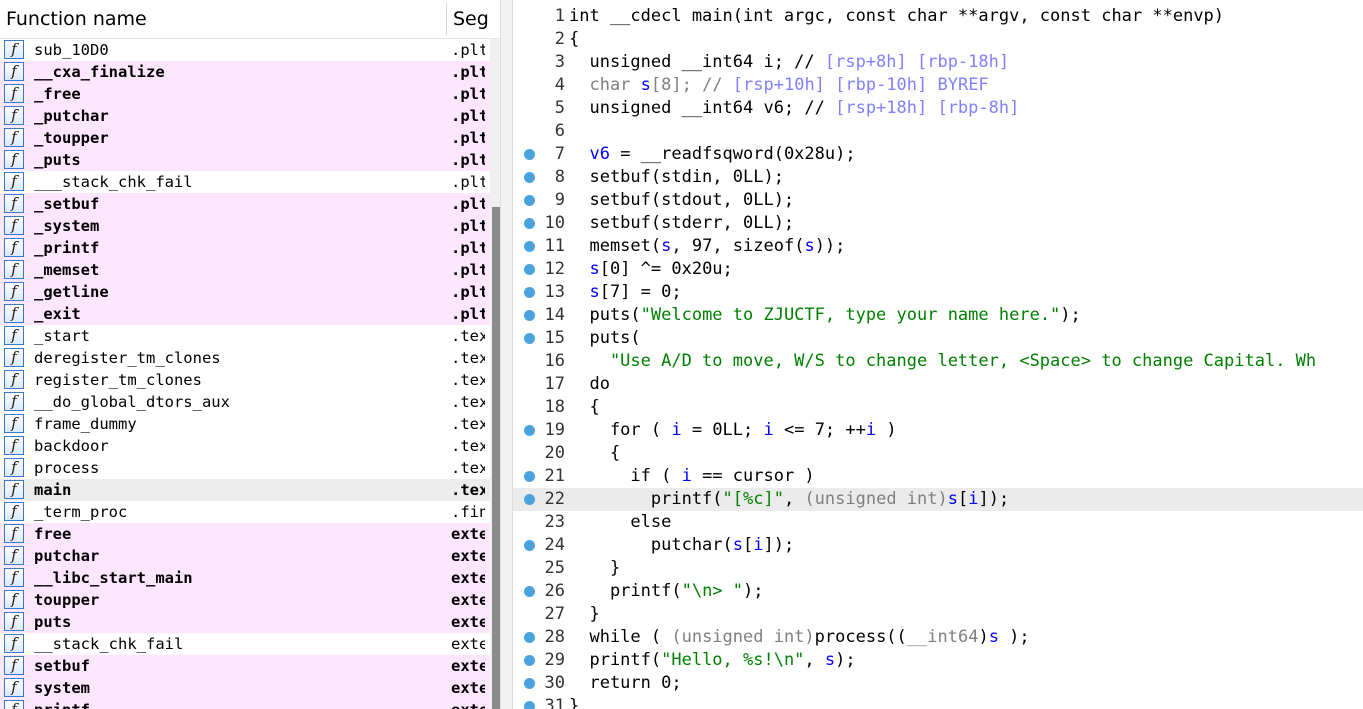 Image resolution: width=1363 pixels, height=709 pixels. I want to click on code-text: putchar(s[i]);, so click(681, 545).